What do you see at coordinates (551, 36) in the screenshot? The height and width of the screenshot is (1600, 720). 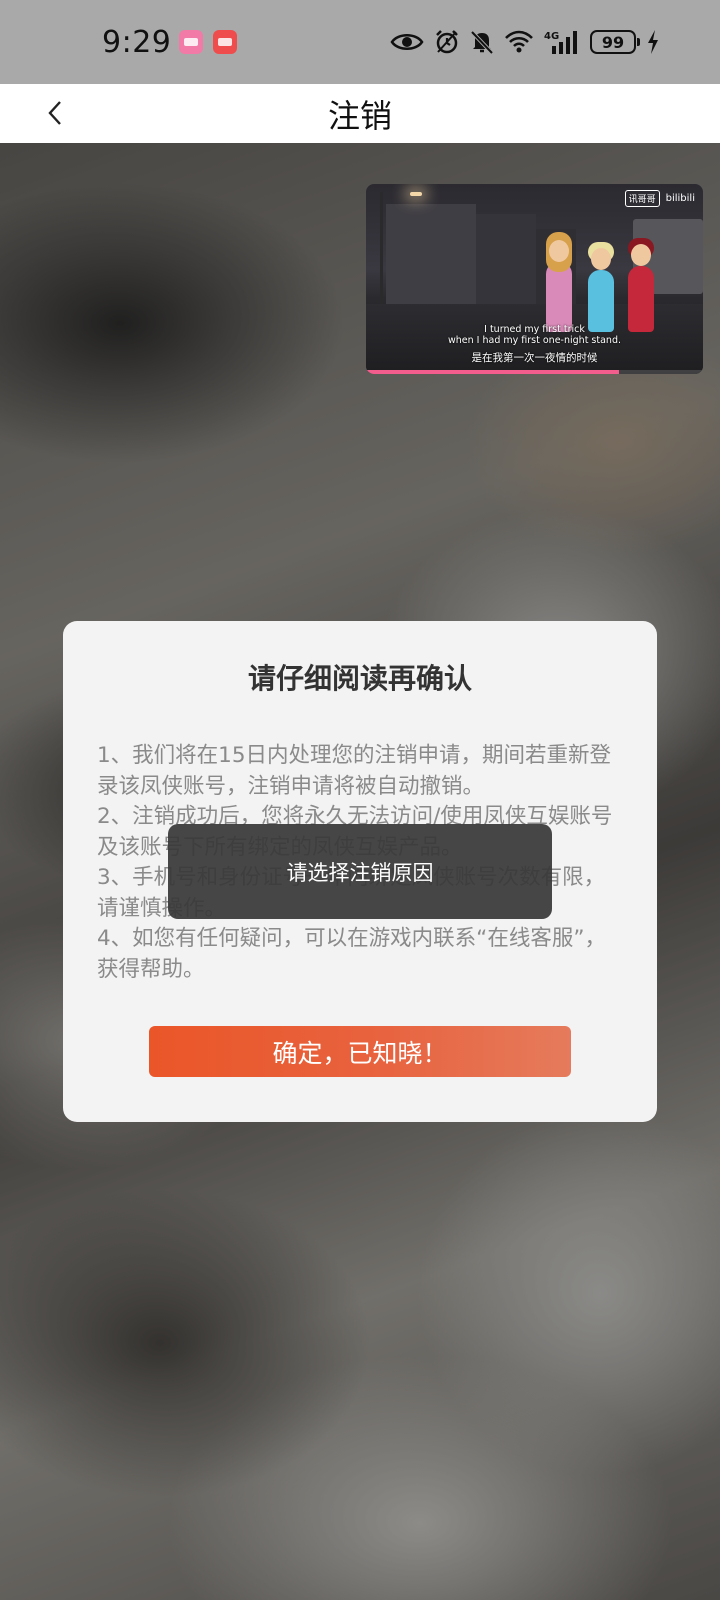 I see `network-type-label: 4G` at bounding box center [551, 36].